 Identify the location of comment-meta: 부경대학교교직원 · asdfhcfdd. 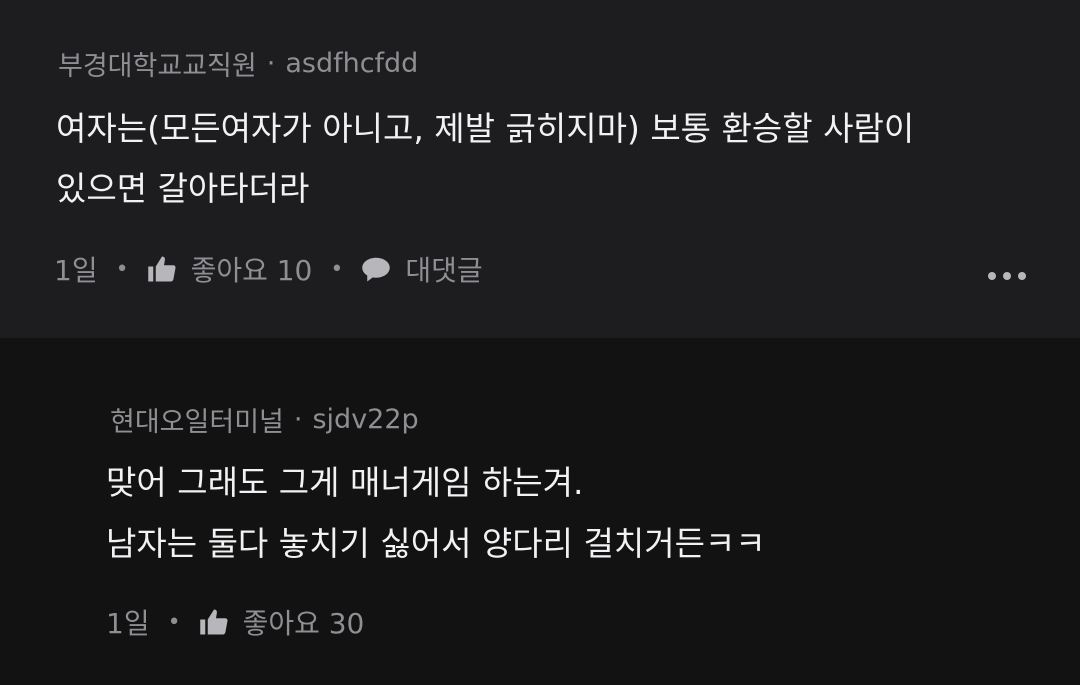
(238, 63).